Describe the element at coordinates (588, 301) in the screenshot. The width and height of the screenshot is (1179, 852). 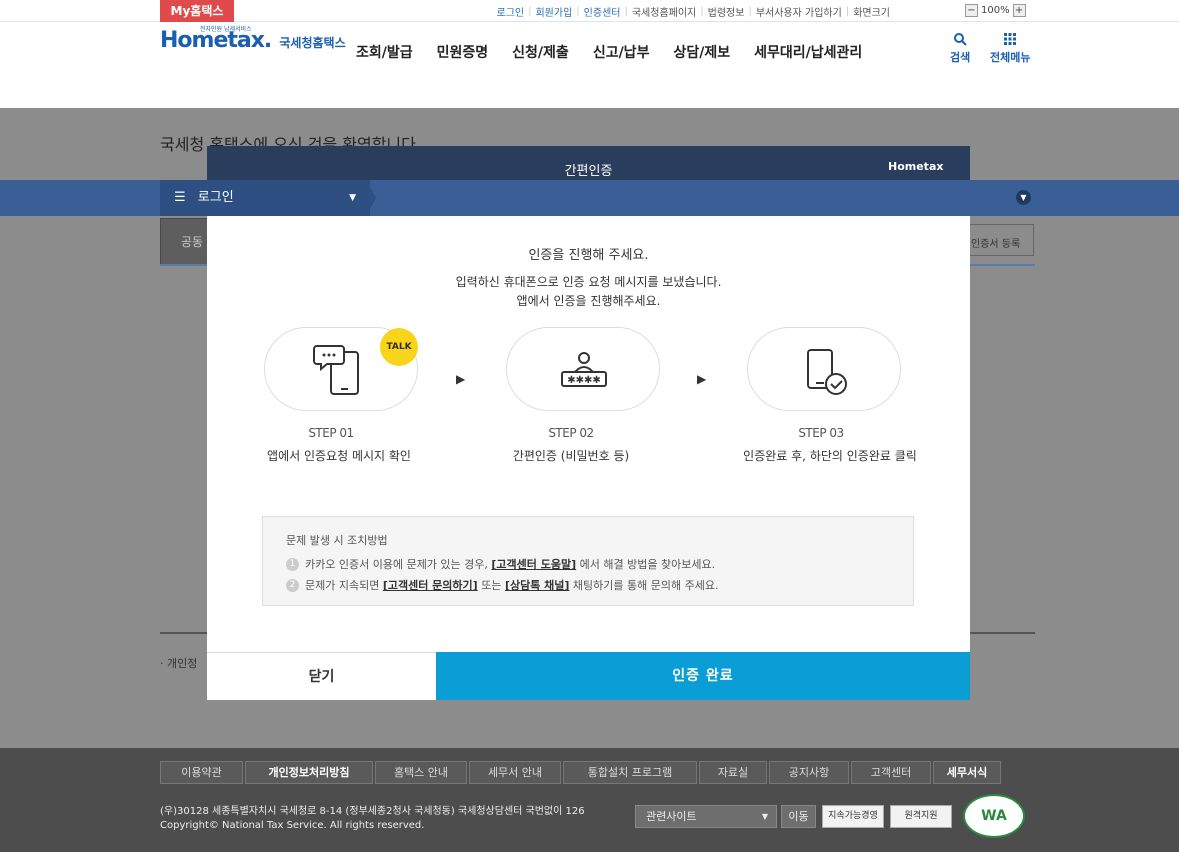
I see `modal-desc-line2: 앱에서 인증을 진행해주세요.` at that location.